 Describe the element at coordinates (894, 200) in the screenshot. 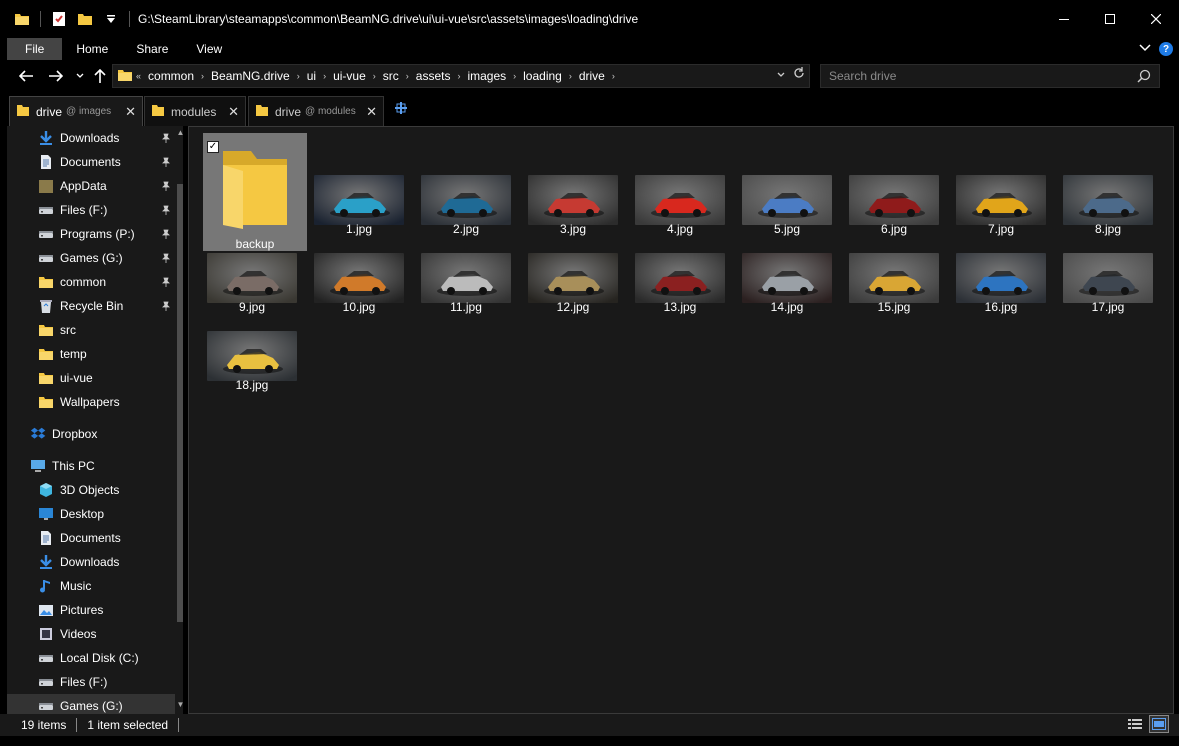

I see `image-file-item: 6.jpg` at that location.